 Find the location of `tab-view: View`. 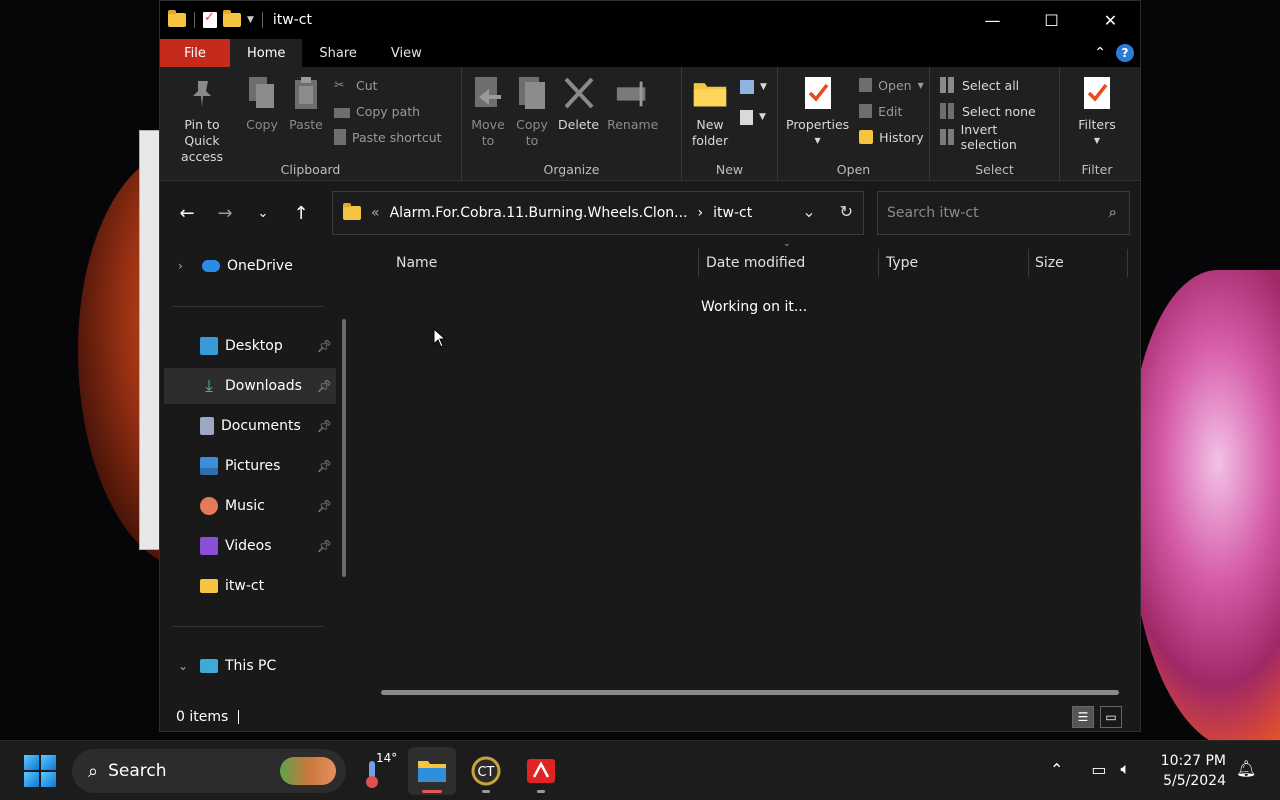

tab-view: View is located at coordinates (406, 53).